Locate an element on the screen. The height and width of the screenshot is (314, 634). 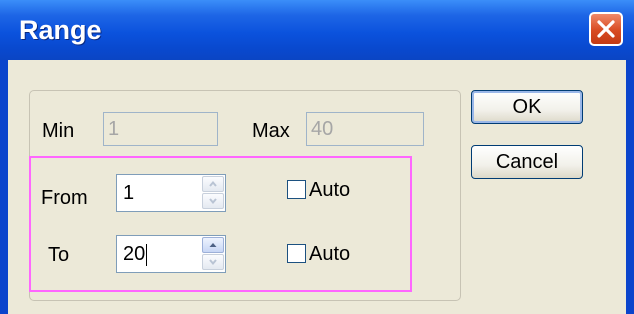
window-title: Range is located at coordinates (60, 30).